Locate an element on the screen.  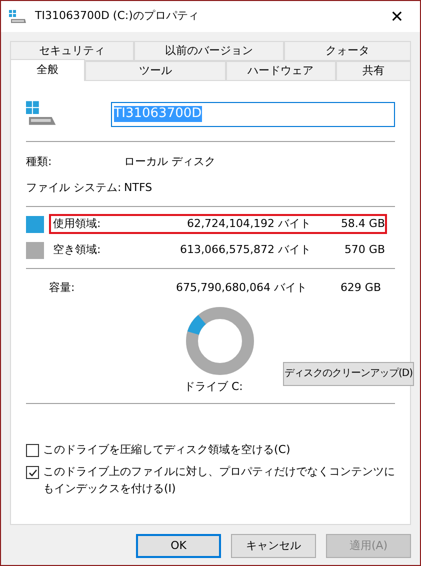
size-value: 629 GB is located at coordinates (360, 288).